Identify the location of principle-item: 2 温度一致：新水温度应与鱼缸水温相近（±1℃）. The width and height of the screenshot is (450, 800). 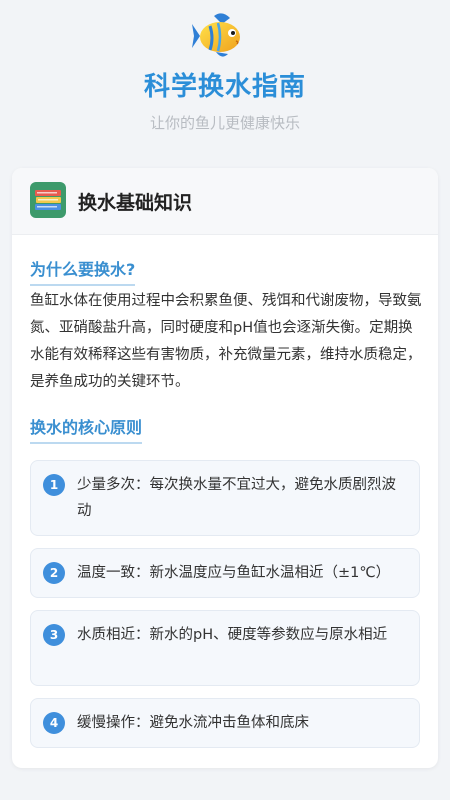
(225, 573).